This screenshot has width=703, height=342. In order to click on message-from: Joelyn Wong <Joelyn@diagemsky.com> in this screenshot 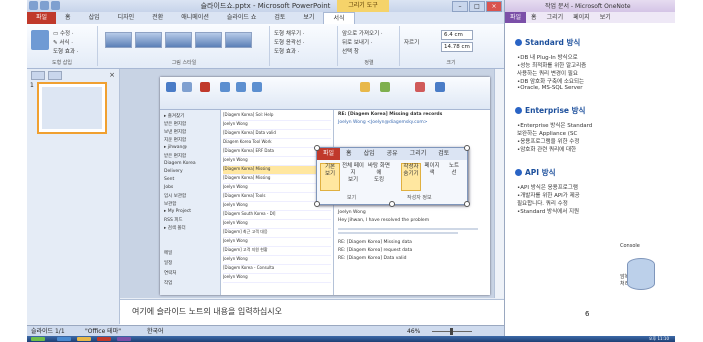, I will do `click(383, 122)`.